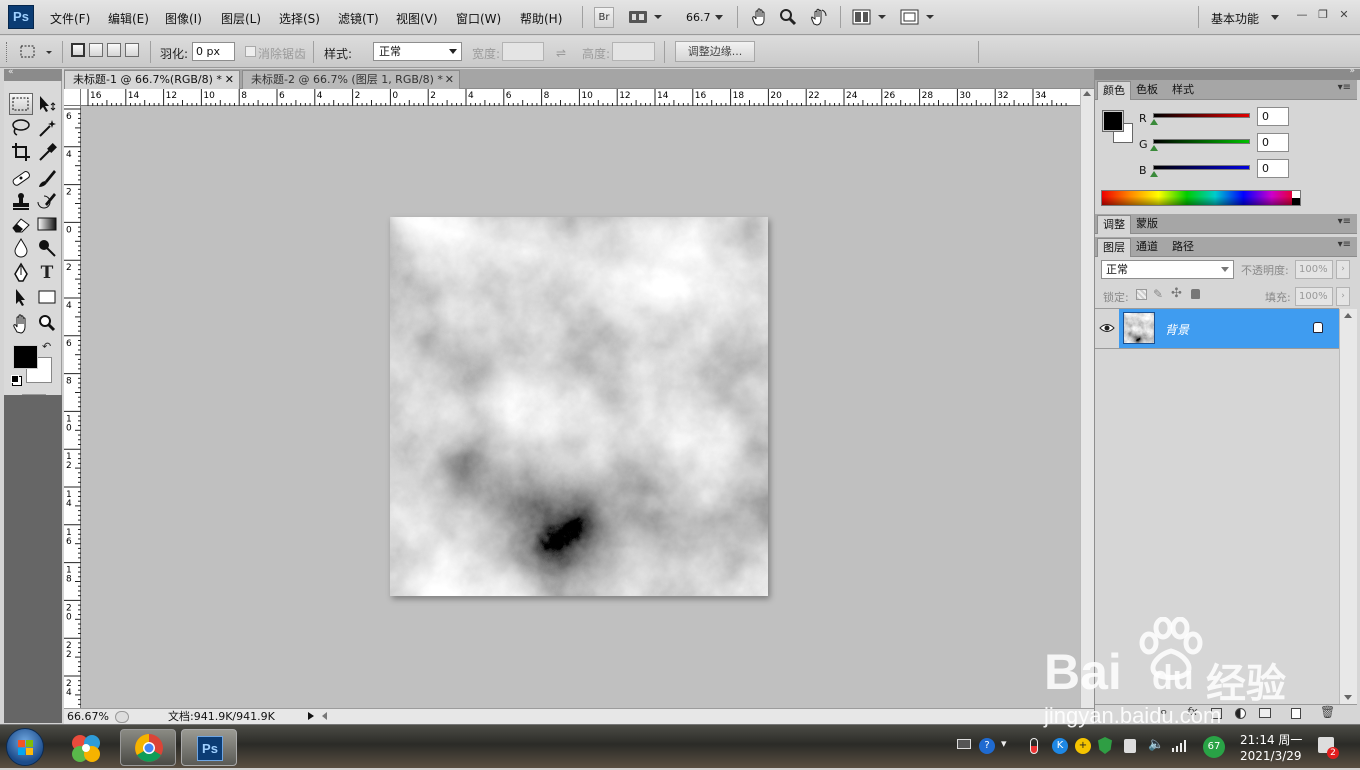  What do you see at coordinates (417, 18) in the screenshot?
I see `menu-view: 视图(V)` at bounding box center [417, 18].